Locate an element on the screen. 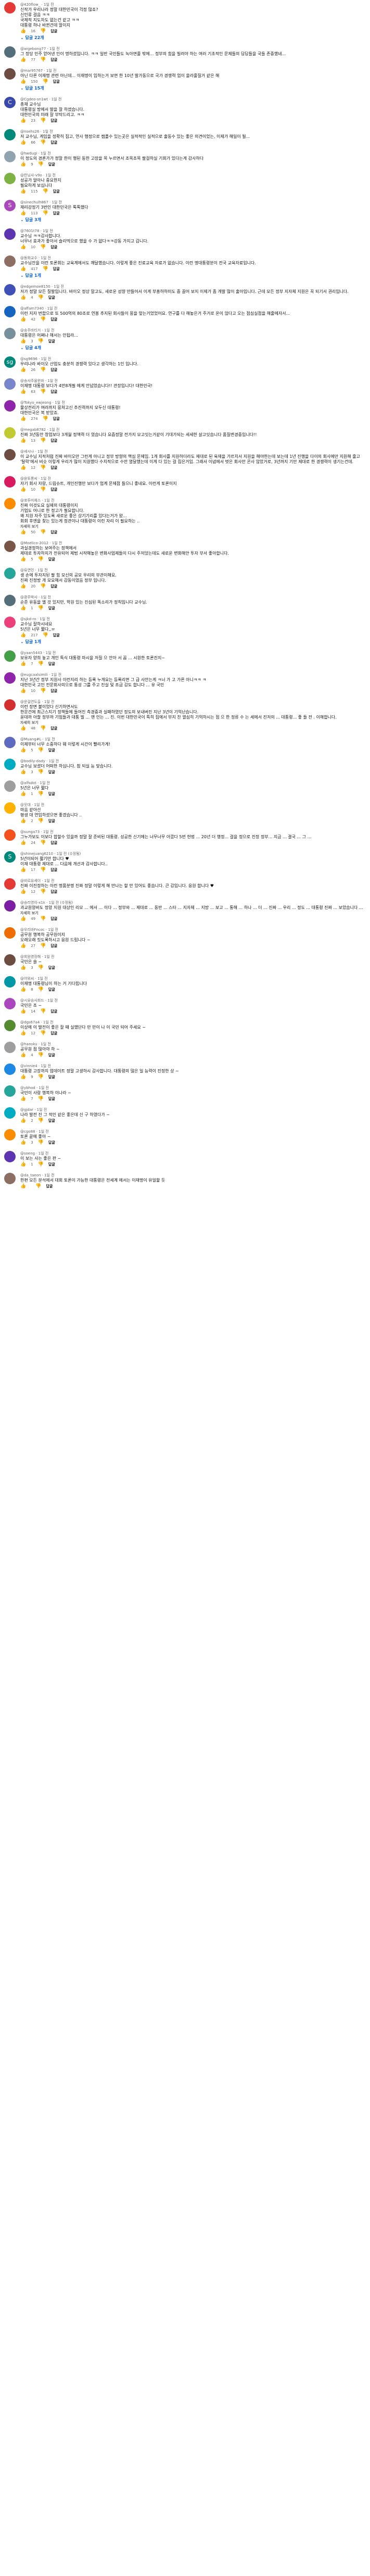 The image size is (370, 2576). comment-author: @세시나 · 1일 전 is located at coordinates (193, 452).